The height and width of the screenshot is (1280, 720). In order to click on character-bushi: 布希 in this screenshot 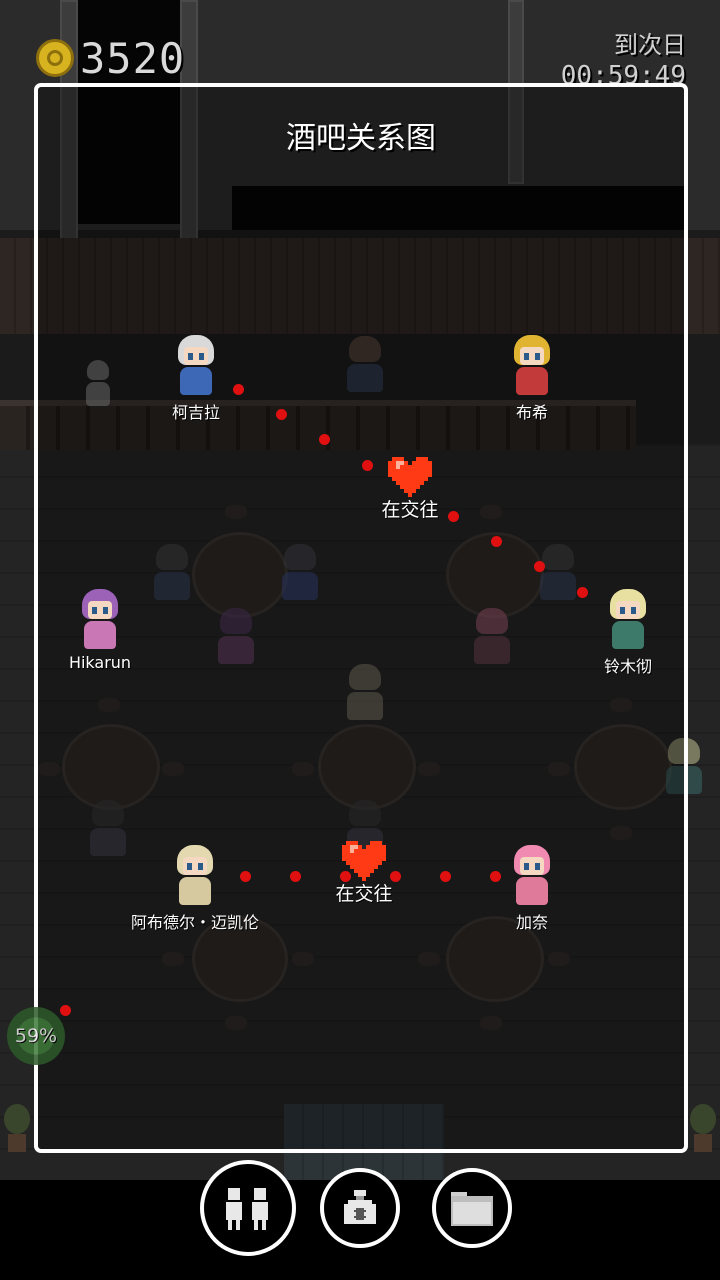, I will do `click(532, 379)`.